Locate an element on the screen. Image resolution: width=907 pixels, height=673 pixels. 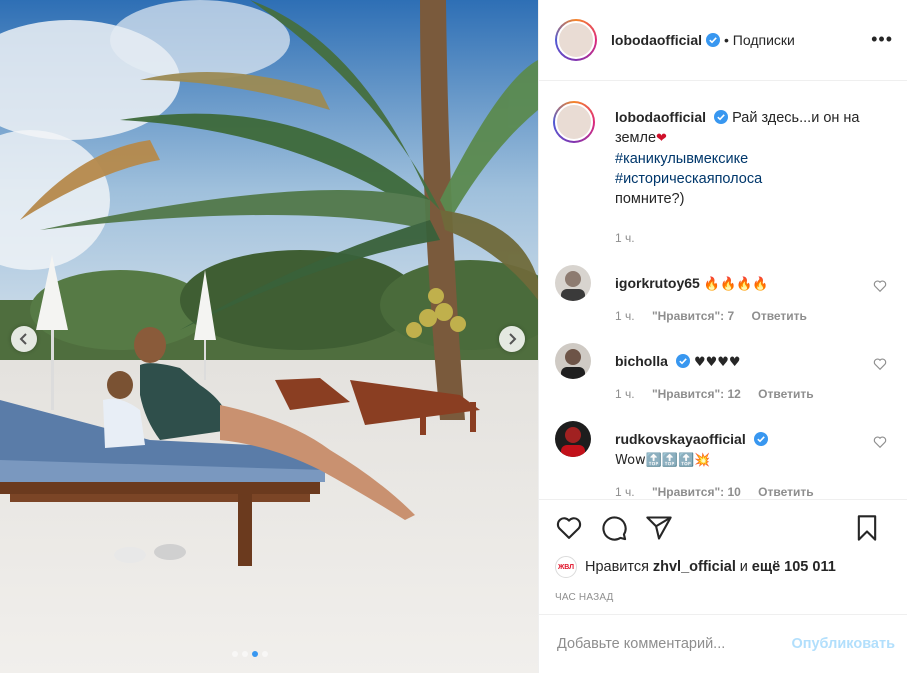
like-heart-icon is located at coordinates (569, 528).